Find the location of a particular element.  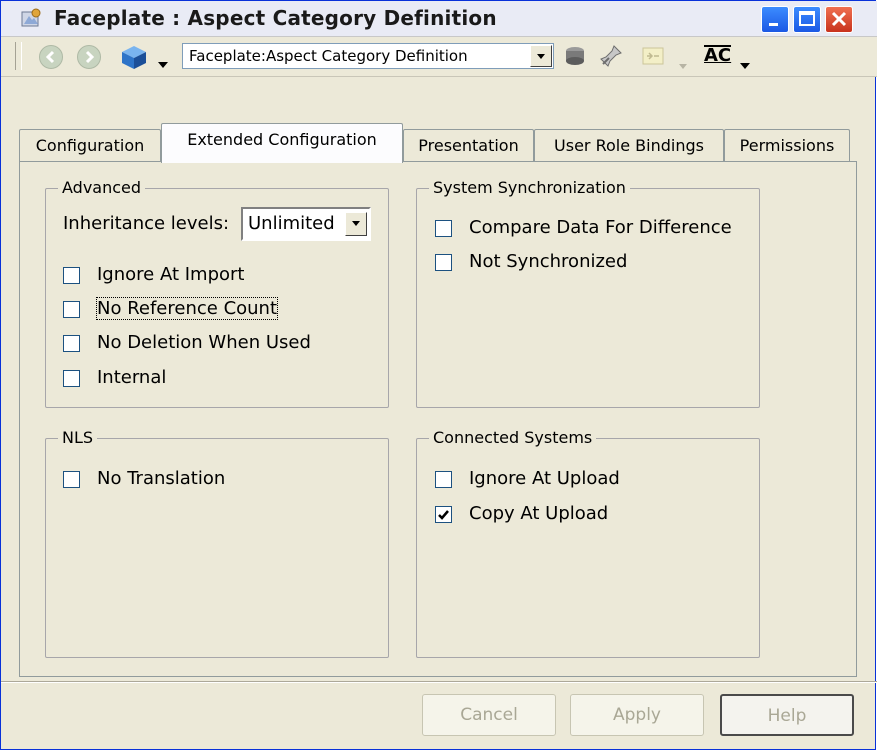

checkbox-label: Not Synchronized is located at coordinates (548, 261).